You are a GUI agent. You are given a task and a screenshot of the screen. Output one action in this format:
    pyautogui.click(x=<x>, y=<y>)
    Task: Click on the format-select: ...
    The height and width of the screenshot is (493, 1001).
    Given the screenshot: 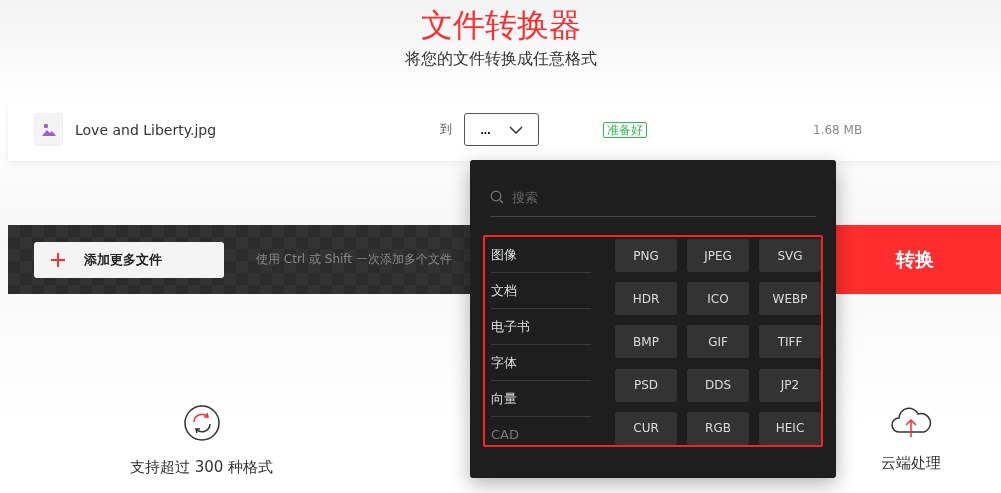 What is the action you would take?
    pyautogui.click(x=501, y=129)
    